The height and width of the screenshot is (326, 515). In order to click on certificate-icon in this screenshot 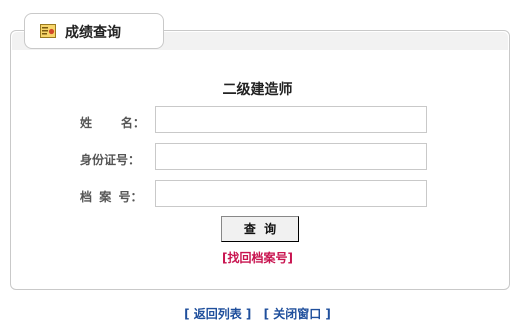, I will do `click(48, 31)`.